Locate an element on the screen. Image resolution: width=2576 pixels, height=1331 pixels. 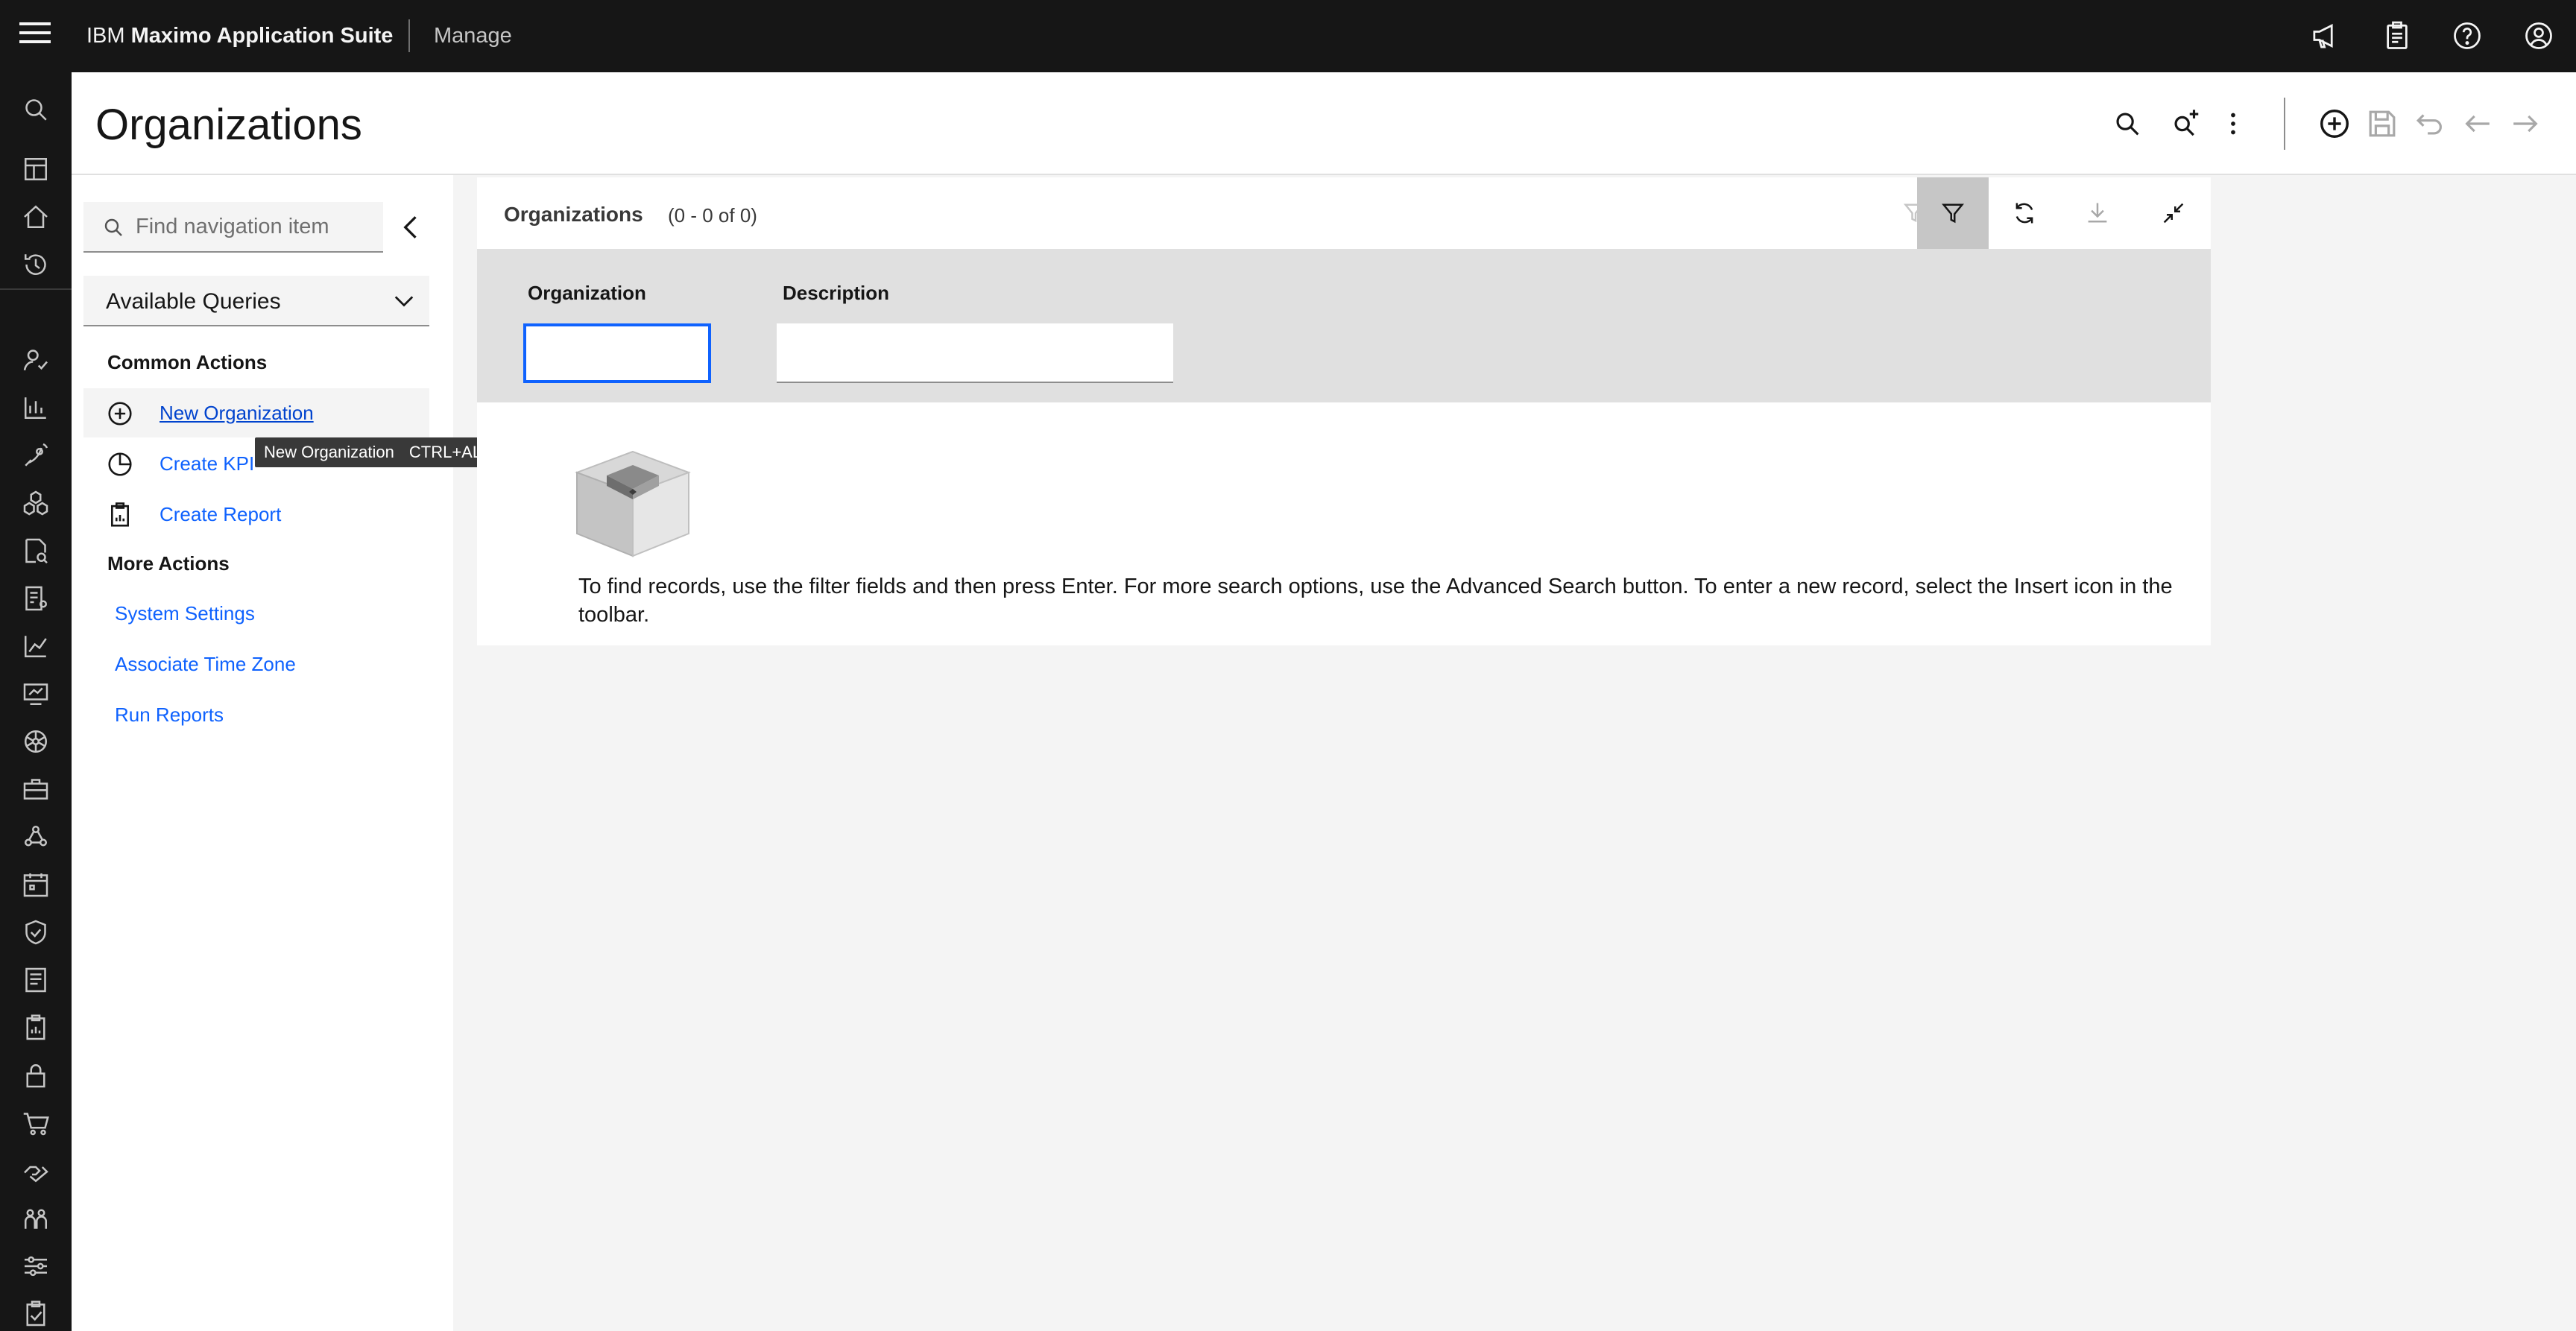
reports-icon is located at coordinates (36, 1028).